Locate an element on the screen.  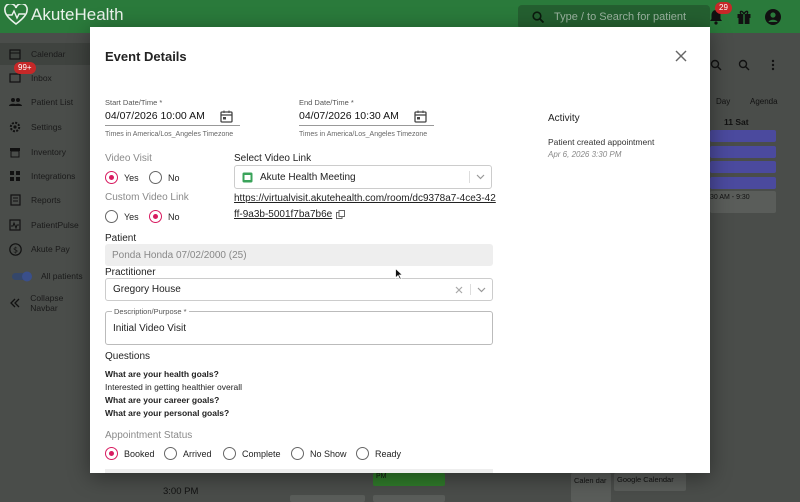
calendar-event: Google Calendar is located at coordinates (650, 482).